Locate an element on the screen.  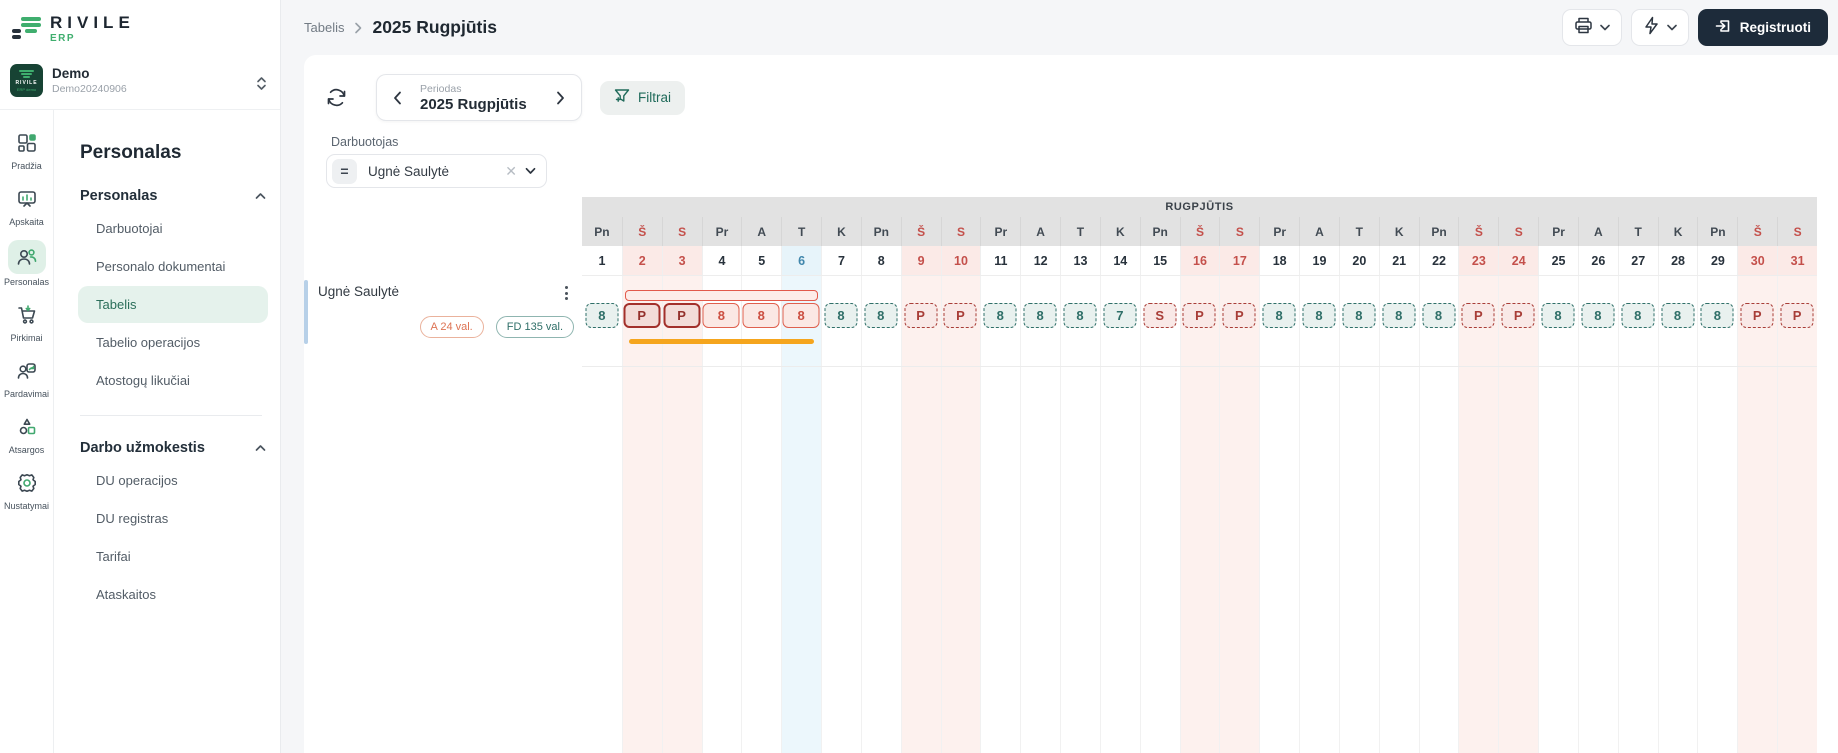
menu-item-darbuotojai: Darbuotojai is located at coordinates (173, 228).